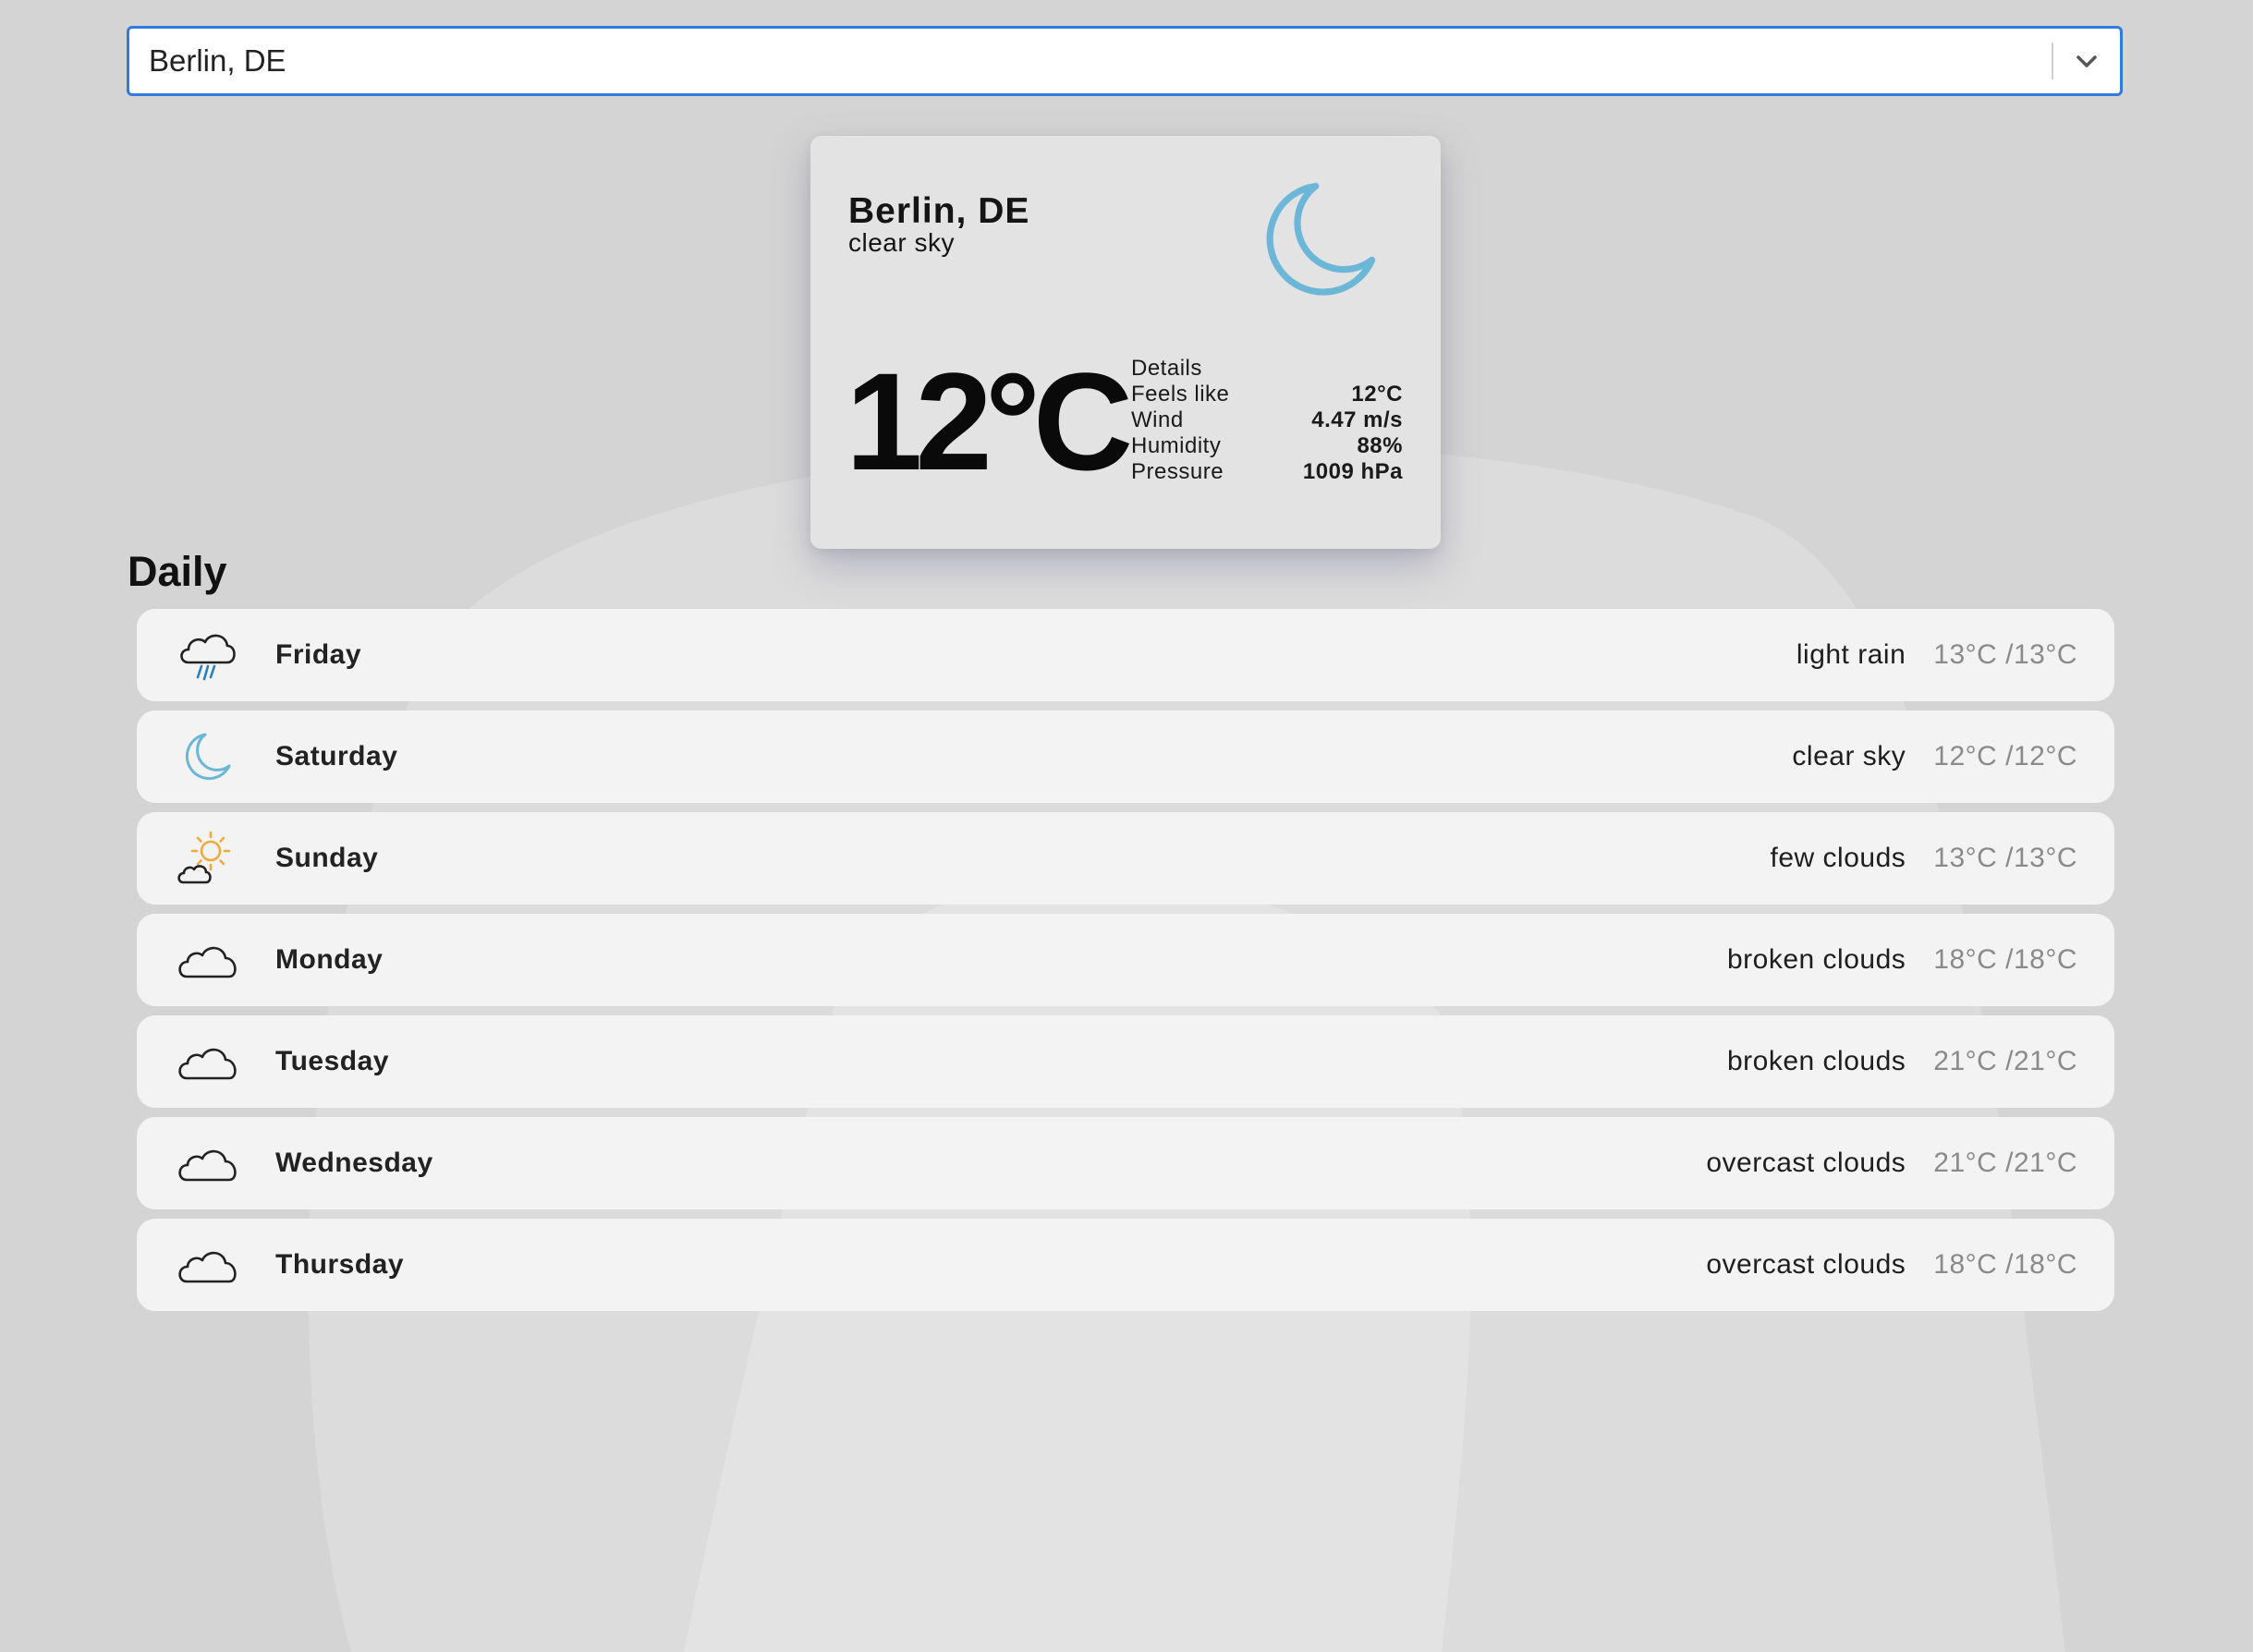 The image size is (2253, 1652). I want to click on daily-row-thursday: Thursday overcast clouds 18°C /18°C, so click(1125, 1265).